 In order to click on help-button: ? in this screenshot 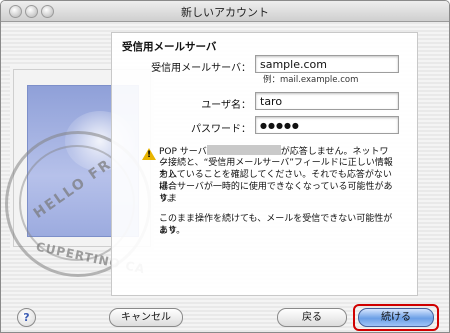, I will do `click(26, 317)`.